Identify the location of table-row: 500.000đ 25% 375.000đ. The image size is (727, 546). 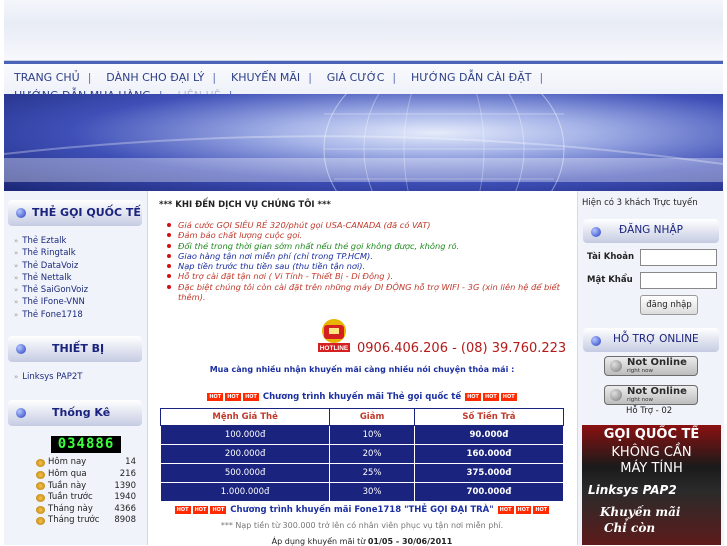
(362, 473).